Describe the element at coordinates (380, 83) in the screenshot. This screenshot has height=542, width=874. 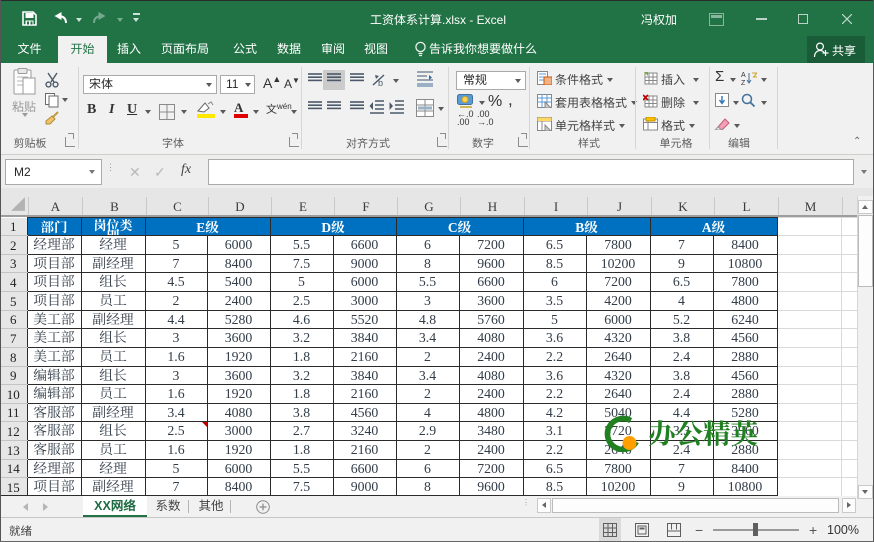
I see `svg-text: b` at that location.